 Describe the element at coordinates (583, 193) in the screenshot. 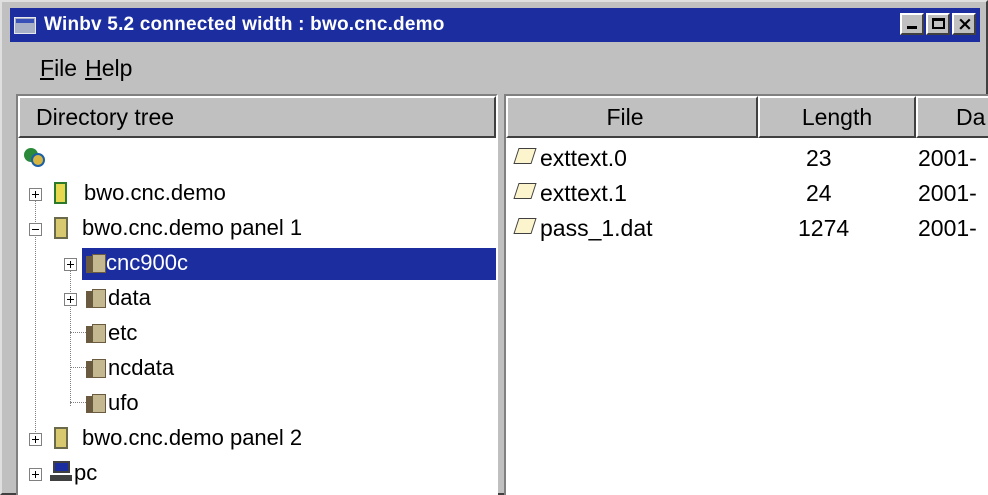

I see `file-name: exttext.1` at that location.